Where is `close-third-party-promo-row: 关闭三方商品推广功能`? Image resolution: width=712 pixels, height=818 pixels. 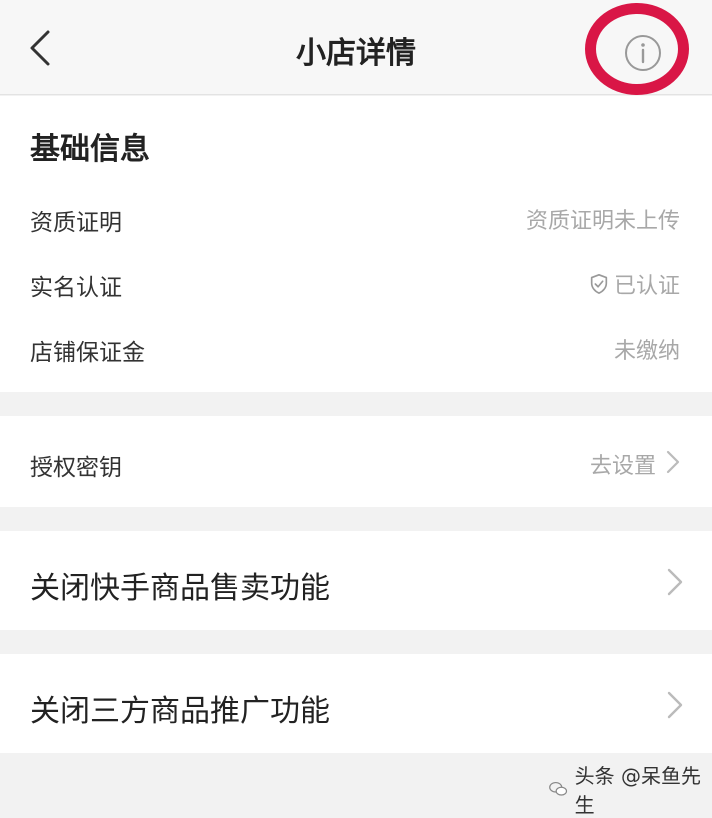 close-third-party-promo-row: 关闭三方商品推广功能 is located at coordinates (356, 703).